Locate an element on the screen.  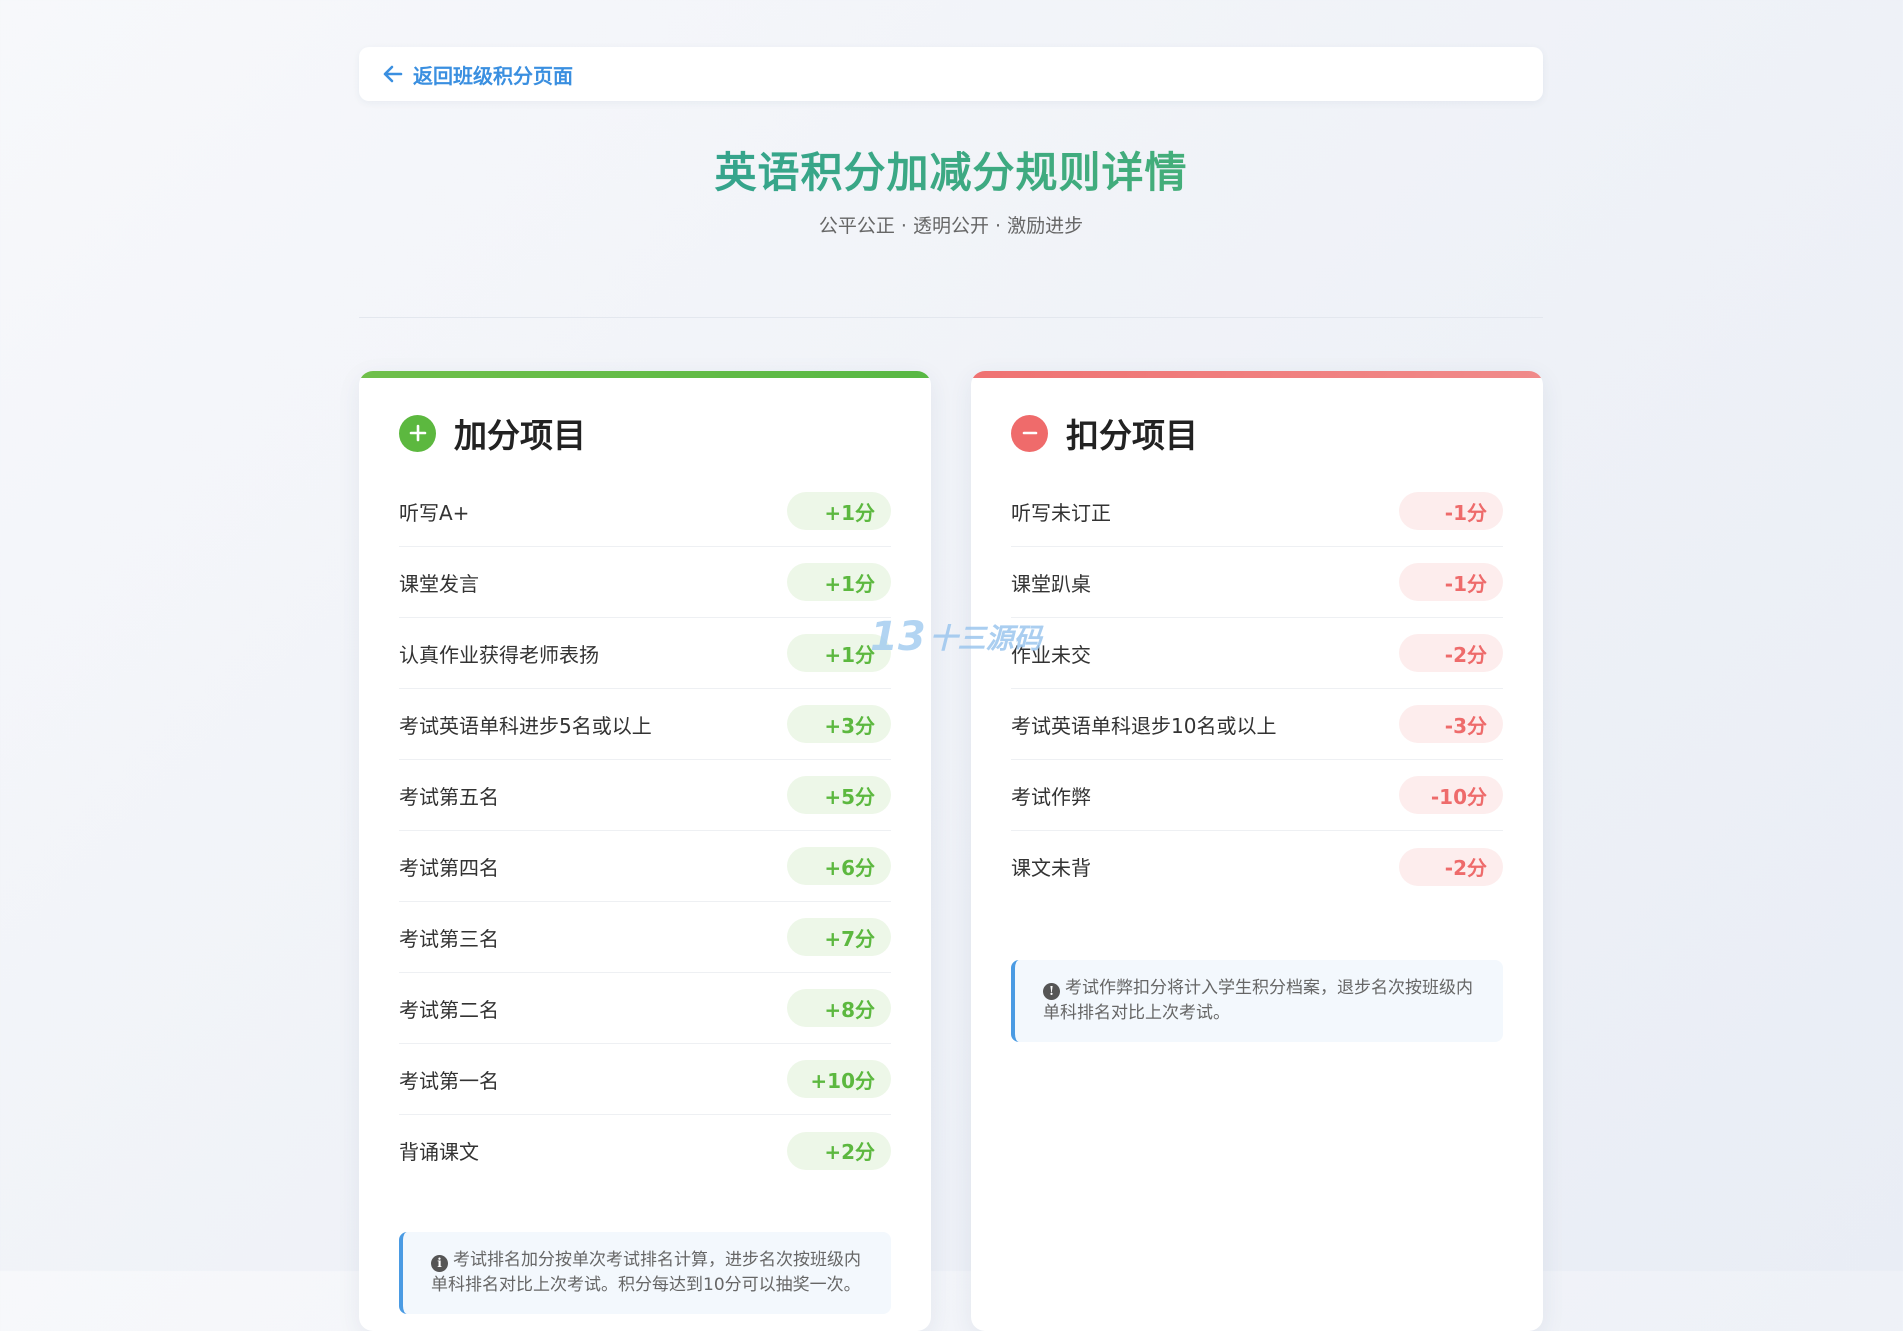
minus-rules-note: ! 考试作弊扣分将计入学生积分档案，退步名次按班级内单科排名对比上次考试。 is located at coordinates (1257, 1001).